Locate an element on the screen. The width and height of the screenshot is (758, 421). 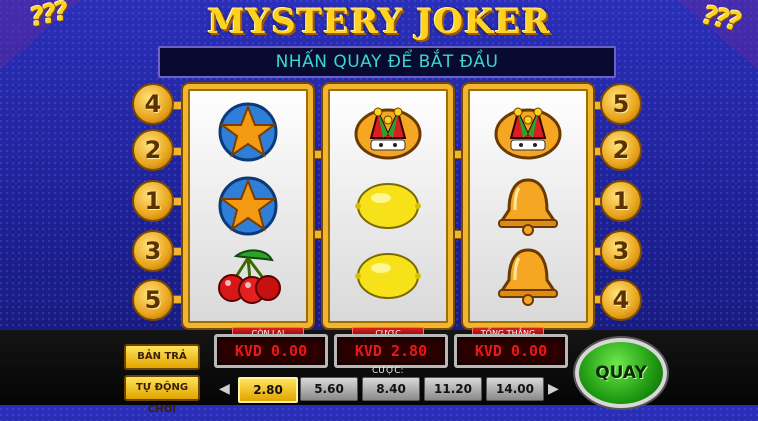
spin-button: QUAY is located at coordinates (621, 373).